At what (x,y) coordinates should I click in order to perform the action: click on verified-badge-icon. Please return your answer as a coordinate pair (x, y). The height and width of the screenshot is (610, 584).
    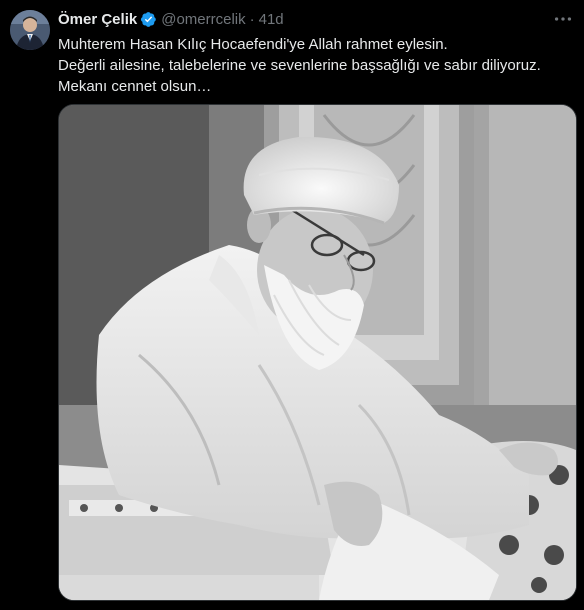
    Looking at the image, I should click on (148, 19).